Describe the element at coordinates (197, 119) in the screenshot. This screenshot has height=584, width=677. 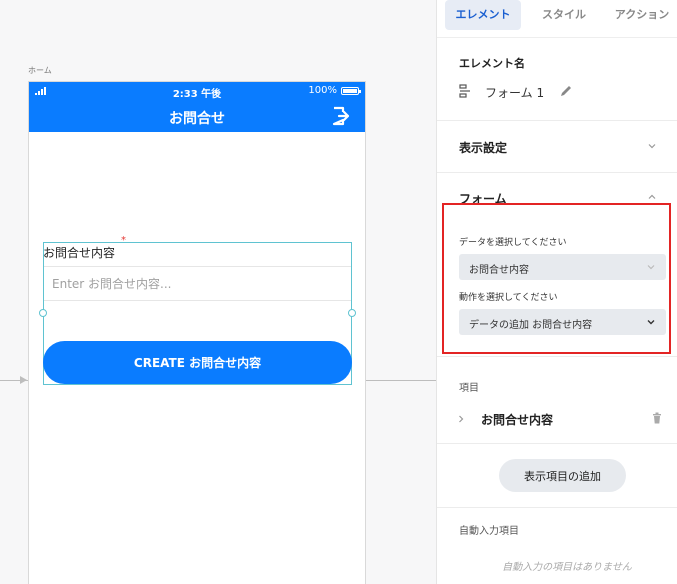
I see `header-title: お問合せ` at that location.